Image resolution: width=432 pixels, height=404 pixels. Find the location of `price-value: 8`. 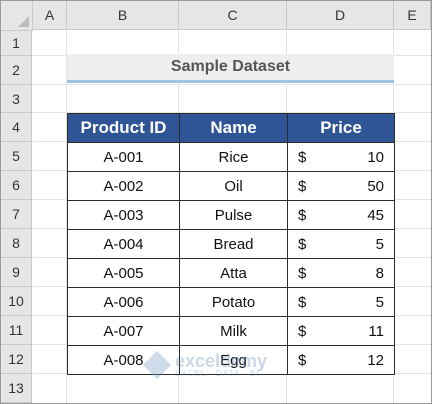

price-value: 8 is located at coordinates (379, 273).